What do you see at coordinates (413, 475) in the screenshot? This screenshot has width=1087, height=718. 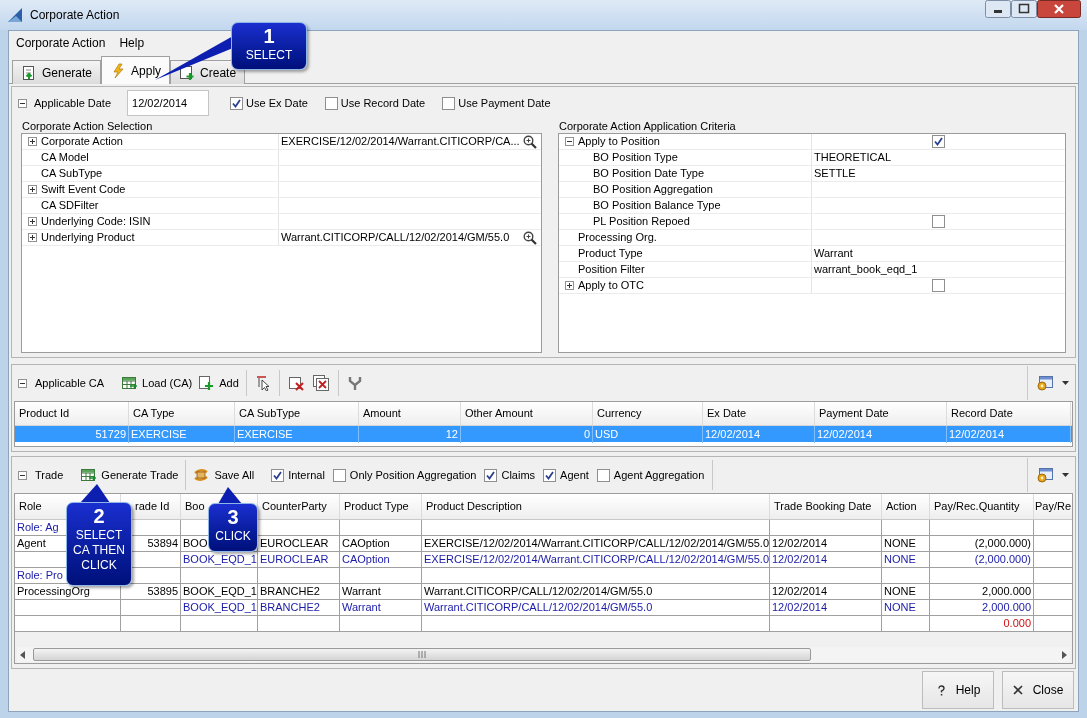 I see `checkbox-label: Only Position Aggregation` at bounding box center [413, 475].